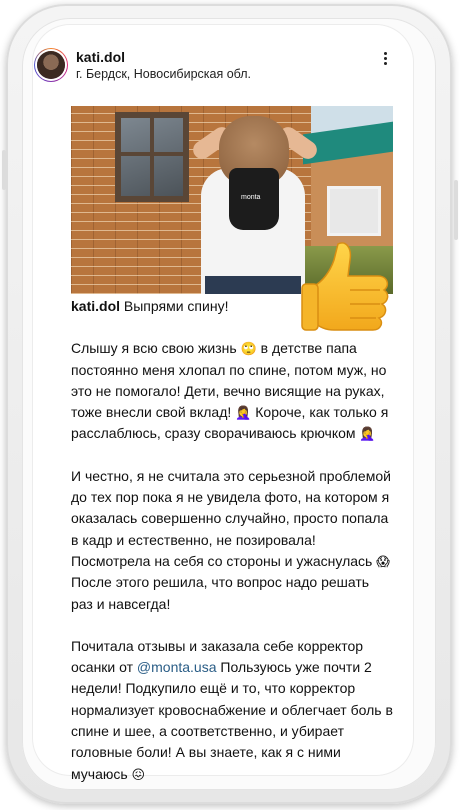 The image size is (460, 810). What do you see at coordinates (154, 348) in the screenshot?
I see `caption-text: Слышу я всю свою жизнь` at bounding box center [154, 348].